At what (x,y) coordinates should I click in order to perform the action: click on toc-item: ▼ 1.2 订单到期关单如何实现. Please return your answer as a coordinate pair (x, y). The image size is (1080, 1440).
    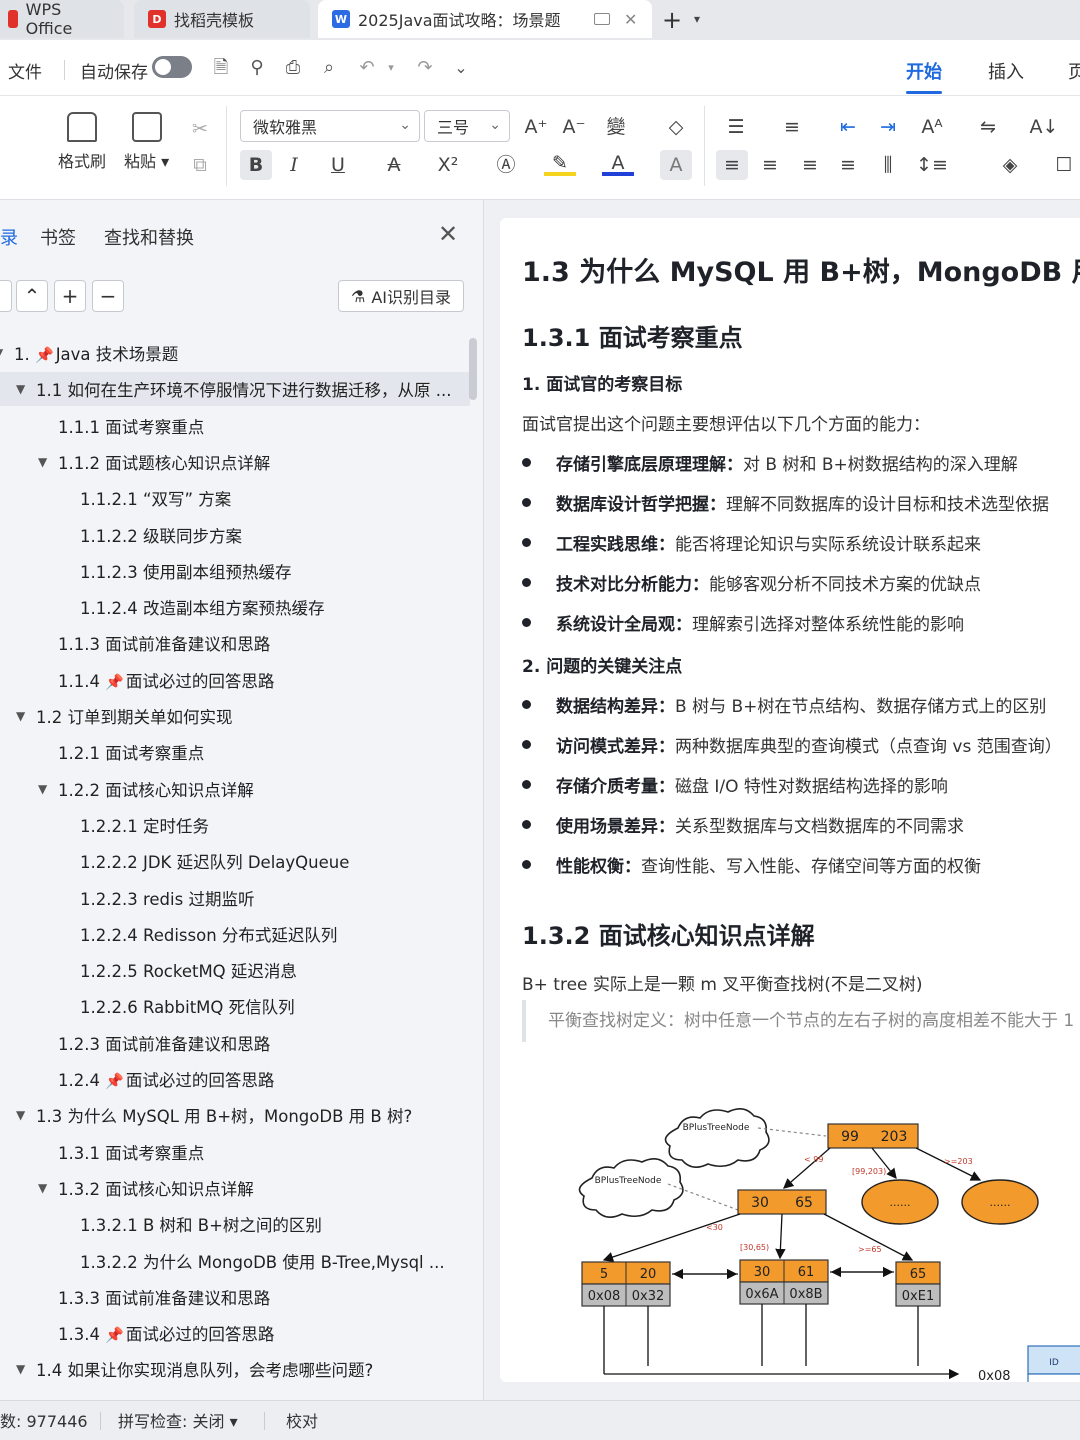
    Looking at the image, I should click on (235, 716).